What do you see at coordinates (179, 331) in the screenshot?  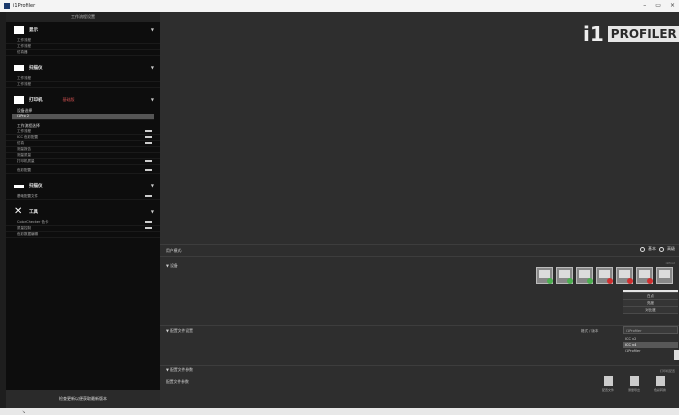 I see `section-profile-settings: ▼ 配置文件设置` at bounding box center [179, 331].